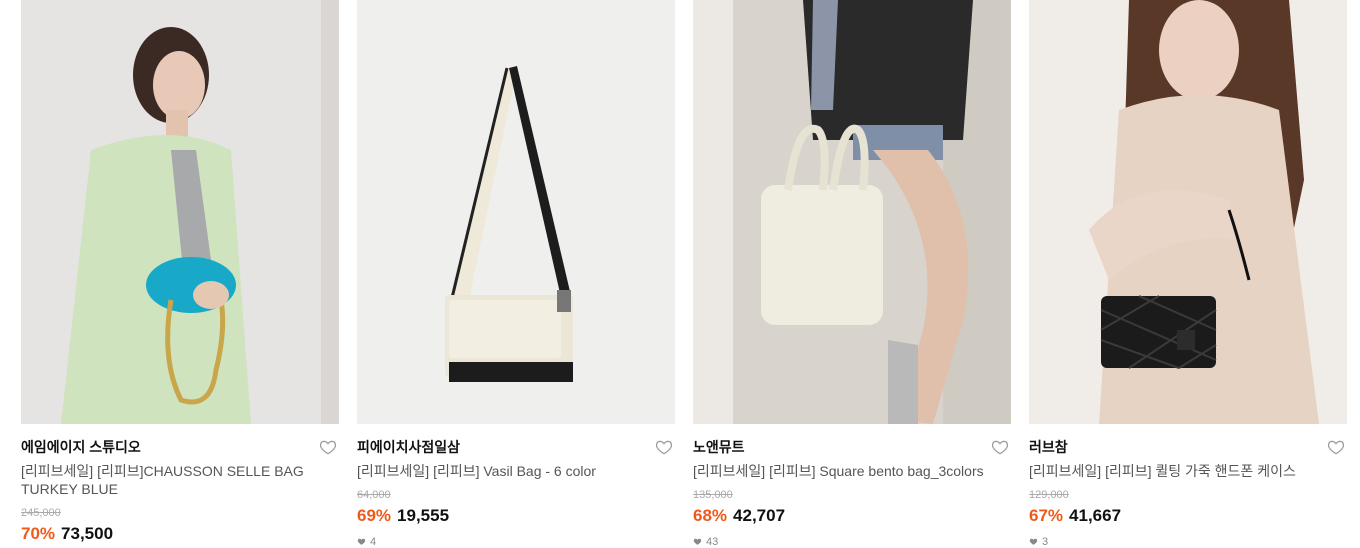 The height and width of the screenshot is (548, 1360). What do you see at coordinates (1179, 471) in the screenshot?
I see `product-title: [리피브세일] [리피브] 퀼팅 가죽 핸드폰 케이스` at bounding box center [1179, 471].